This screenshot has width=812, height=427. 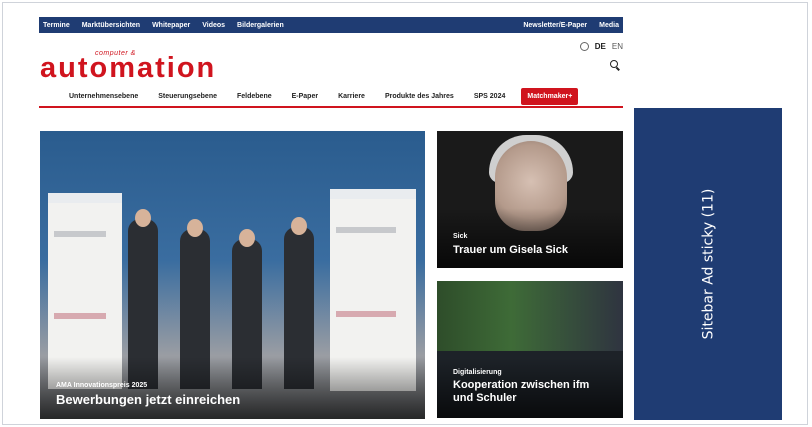 I want to click on hero-kicker: AMA Innovationspreis 2025, so click(x=102, y=385).